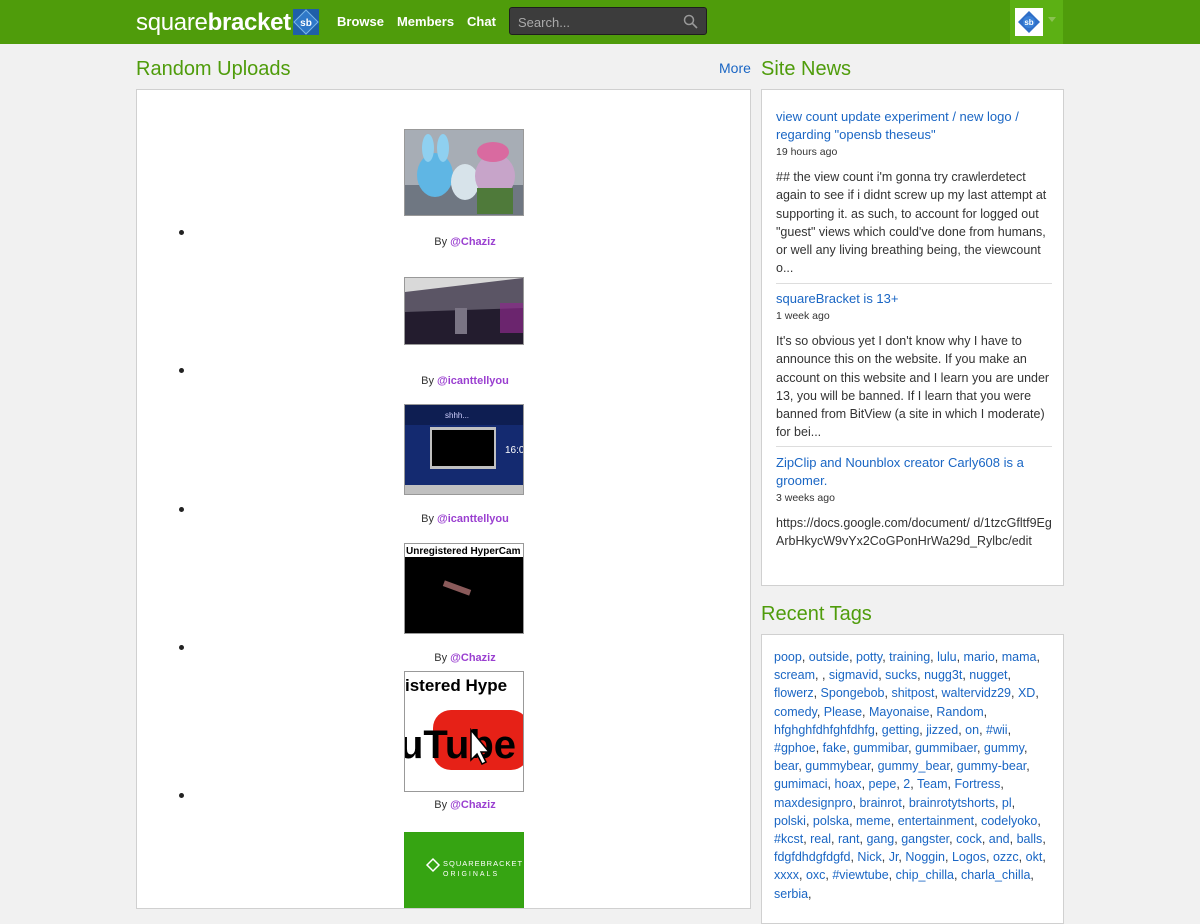 This screenshot has height=924, width=1200. What do you see at coordinates (831, 821) in the screenshot?
I see `tag-link: polska` at bounding box center [831, 821].